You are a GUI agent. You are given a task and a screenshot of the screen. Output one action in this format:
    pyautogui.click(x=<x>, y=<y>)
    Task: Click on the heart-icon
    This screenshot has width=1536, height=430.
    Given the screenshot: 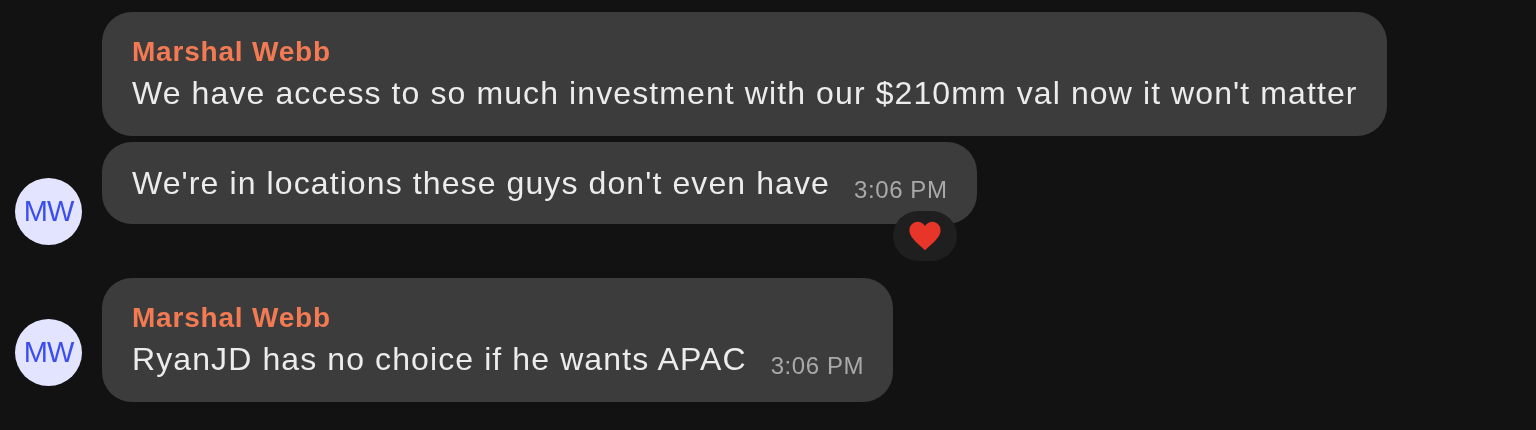 What is the action you would take?
    pyautogui.click(x=924, y=236)
    